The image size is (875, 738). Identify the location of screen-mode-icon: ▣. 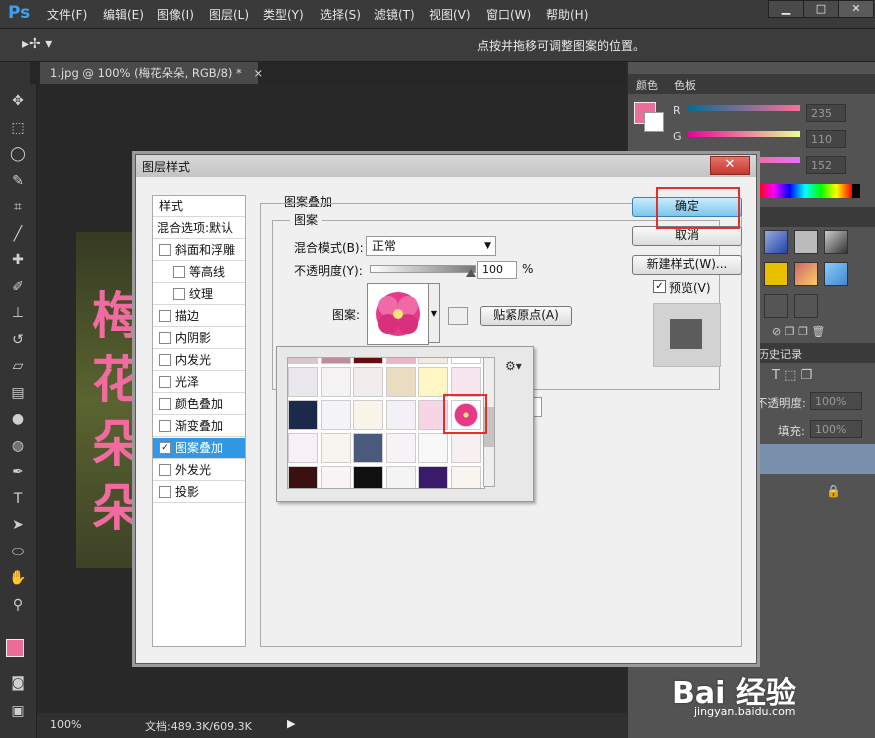
(18, 711).